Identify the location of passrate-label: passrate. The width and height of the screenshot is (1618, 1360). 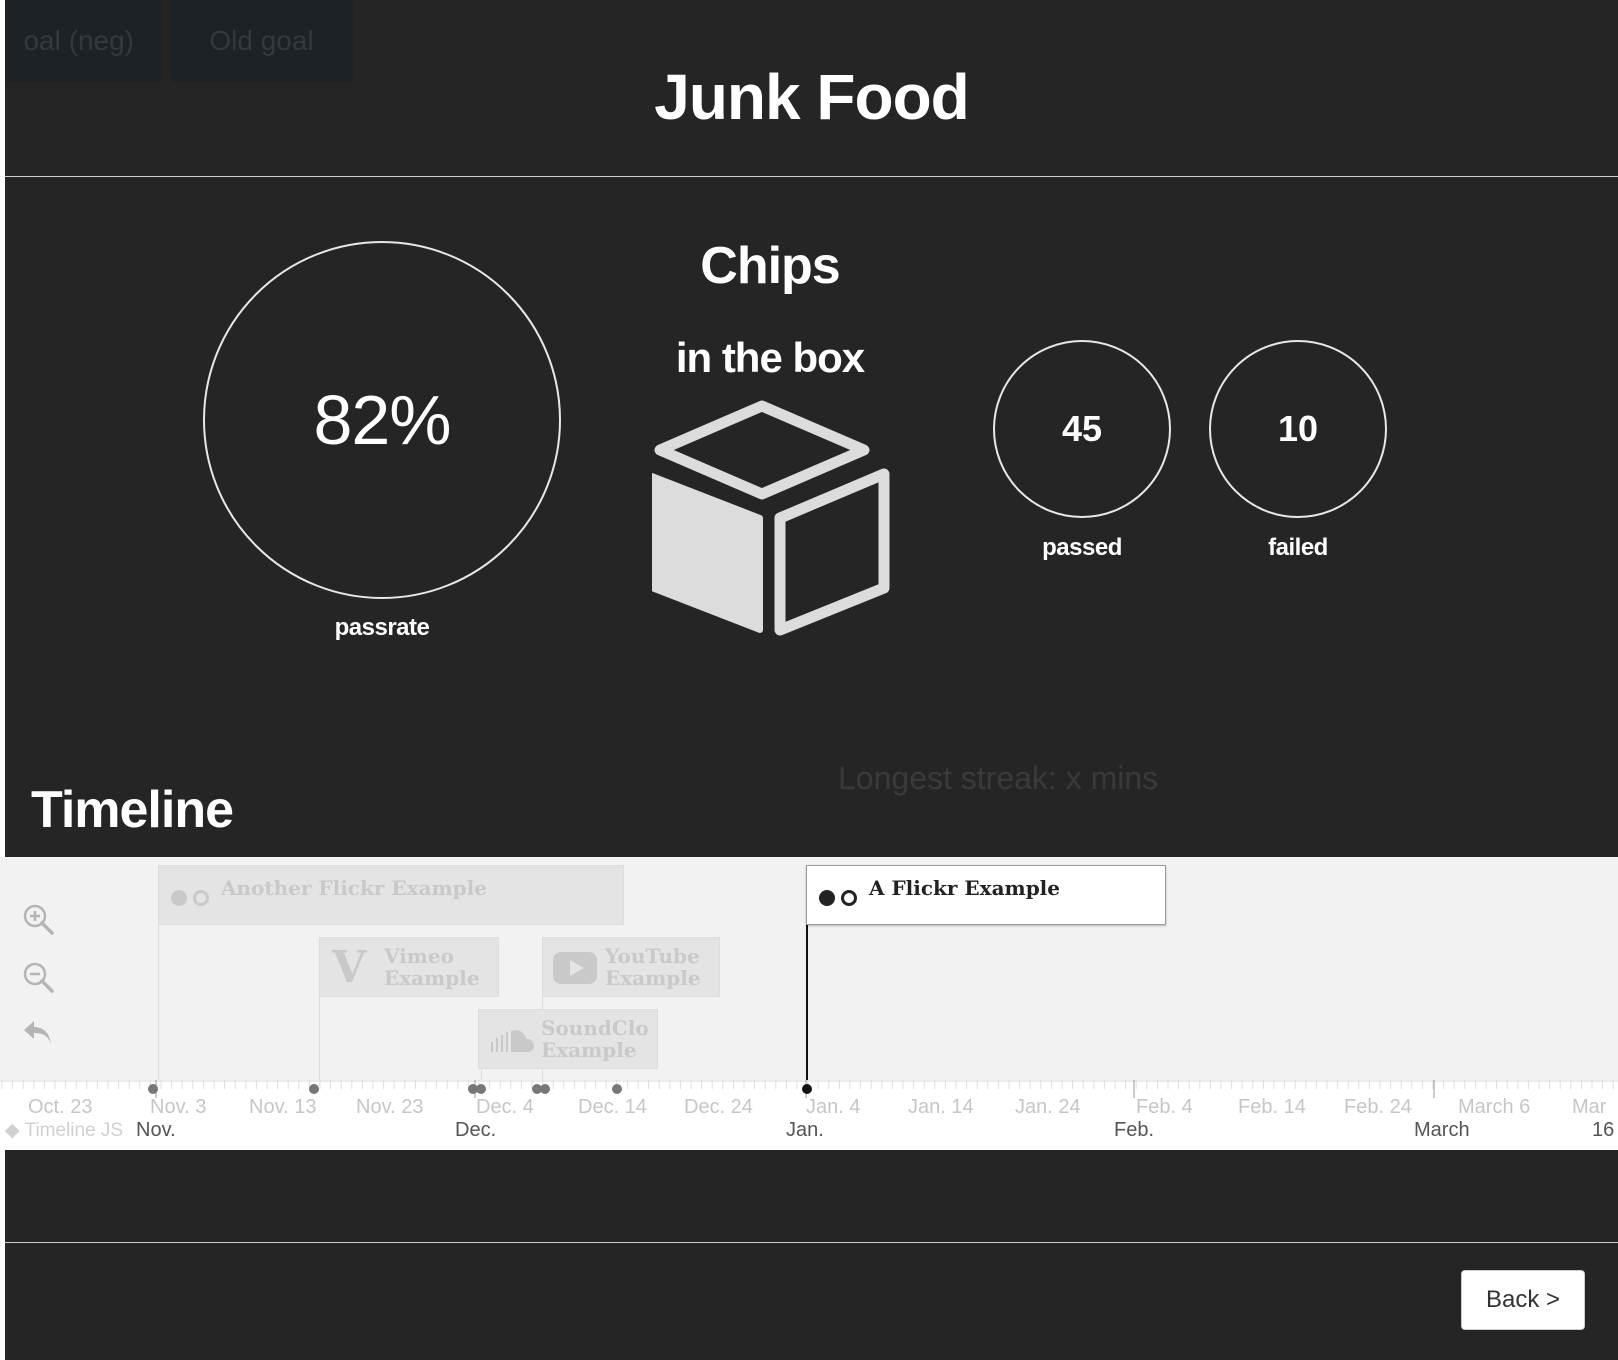
(382, 627).